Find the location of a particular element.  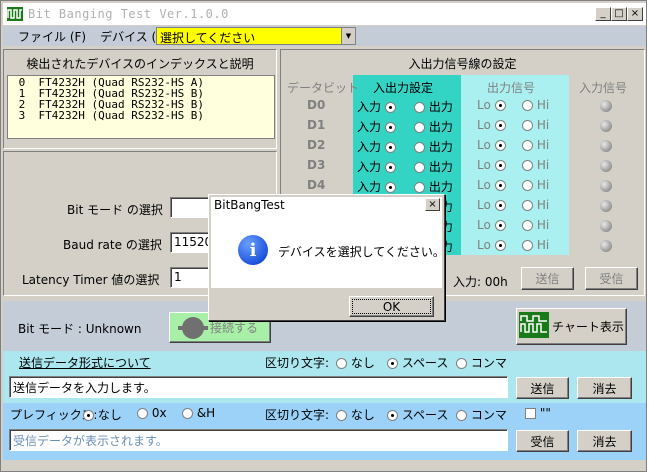

input-signal-header: 入力信号 is located at coordinates (603, 88).